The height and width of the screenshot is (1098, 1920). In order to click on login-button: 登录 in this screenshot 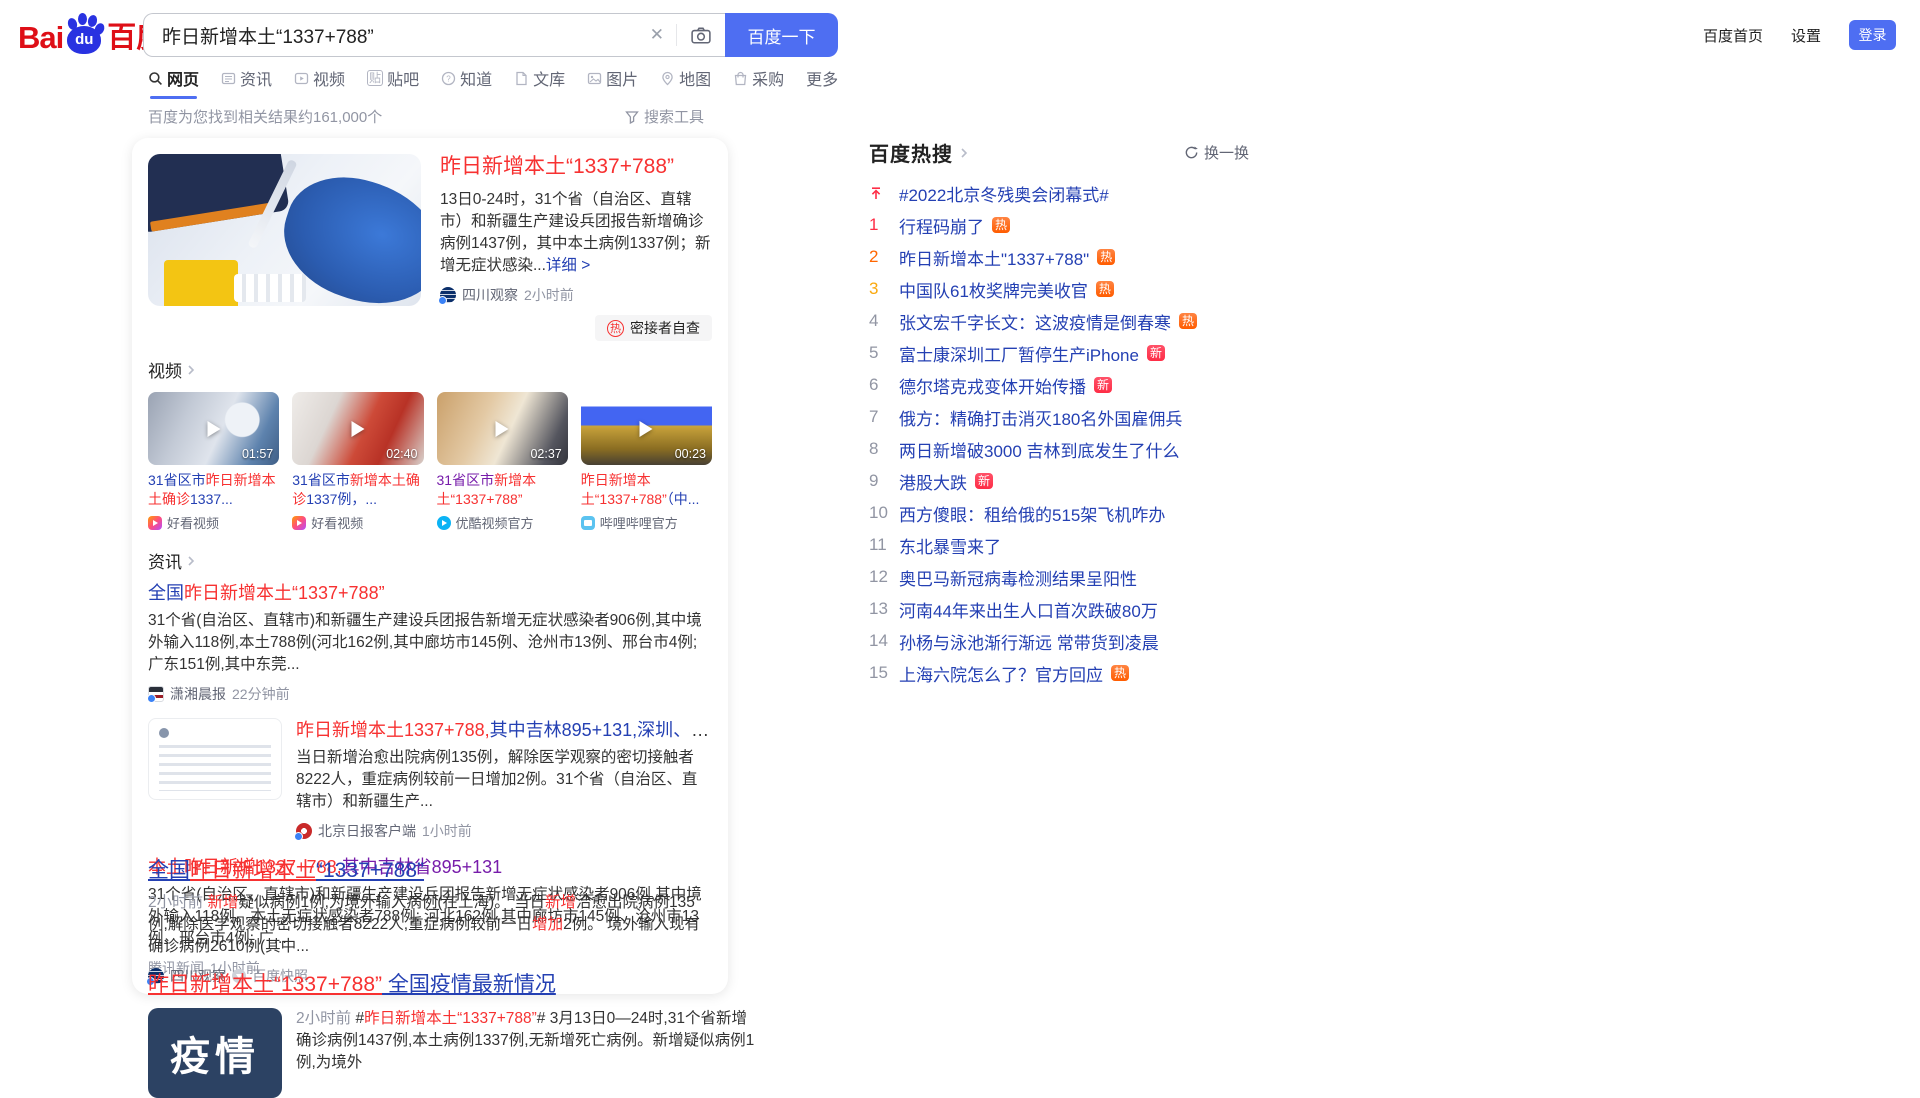, I will do `click(1872, 35)`.